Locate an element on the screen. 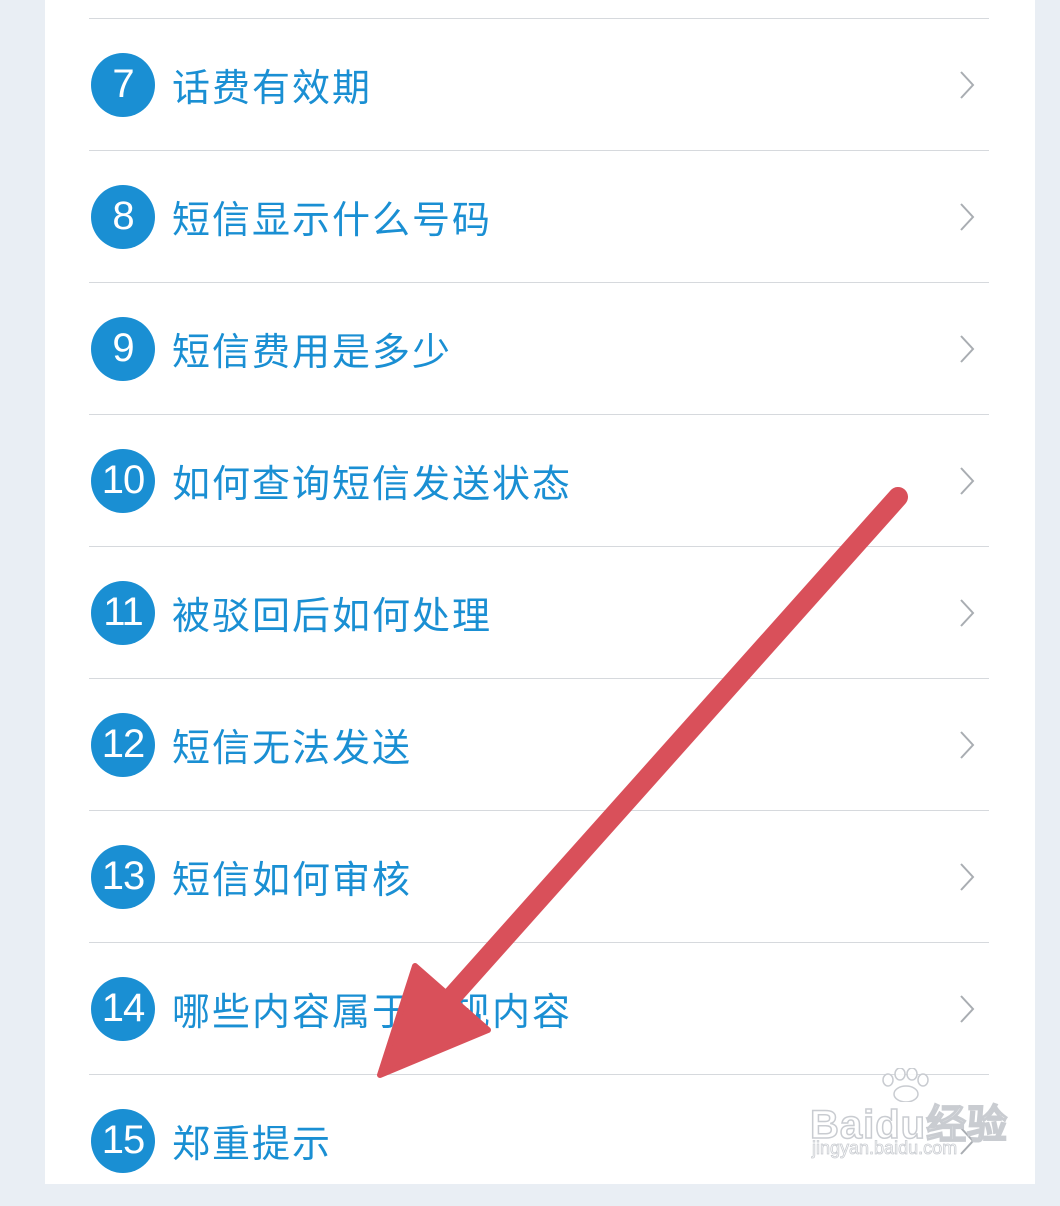 The image size is (1060, 1206). number-badge: 13 is located at coordinates (123, 876).